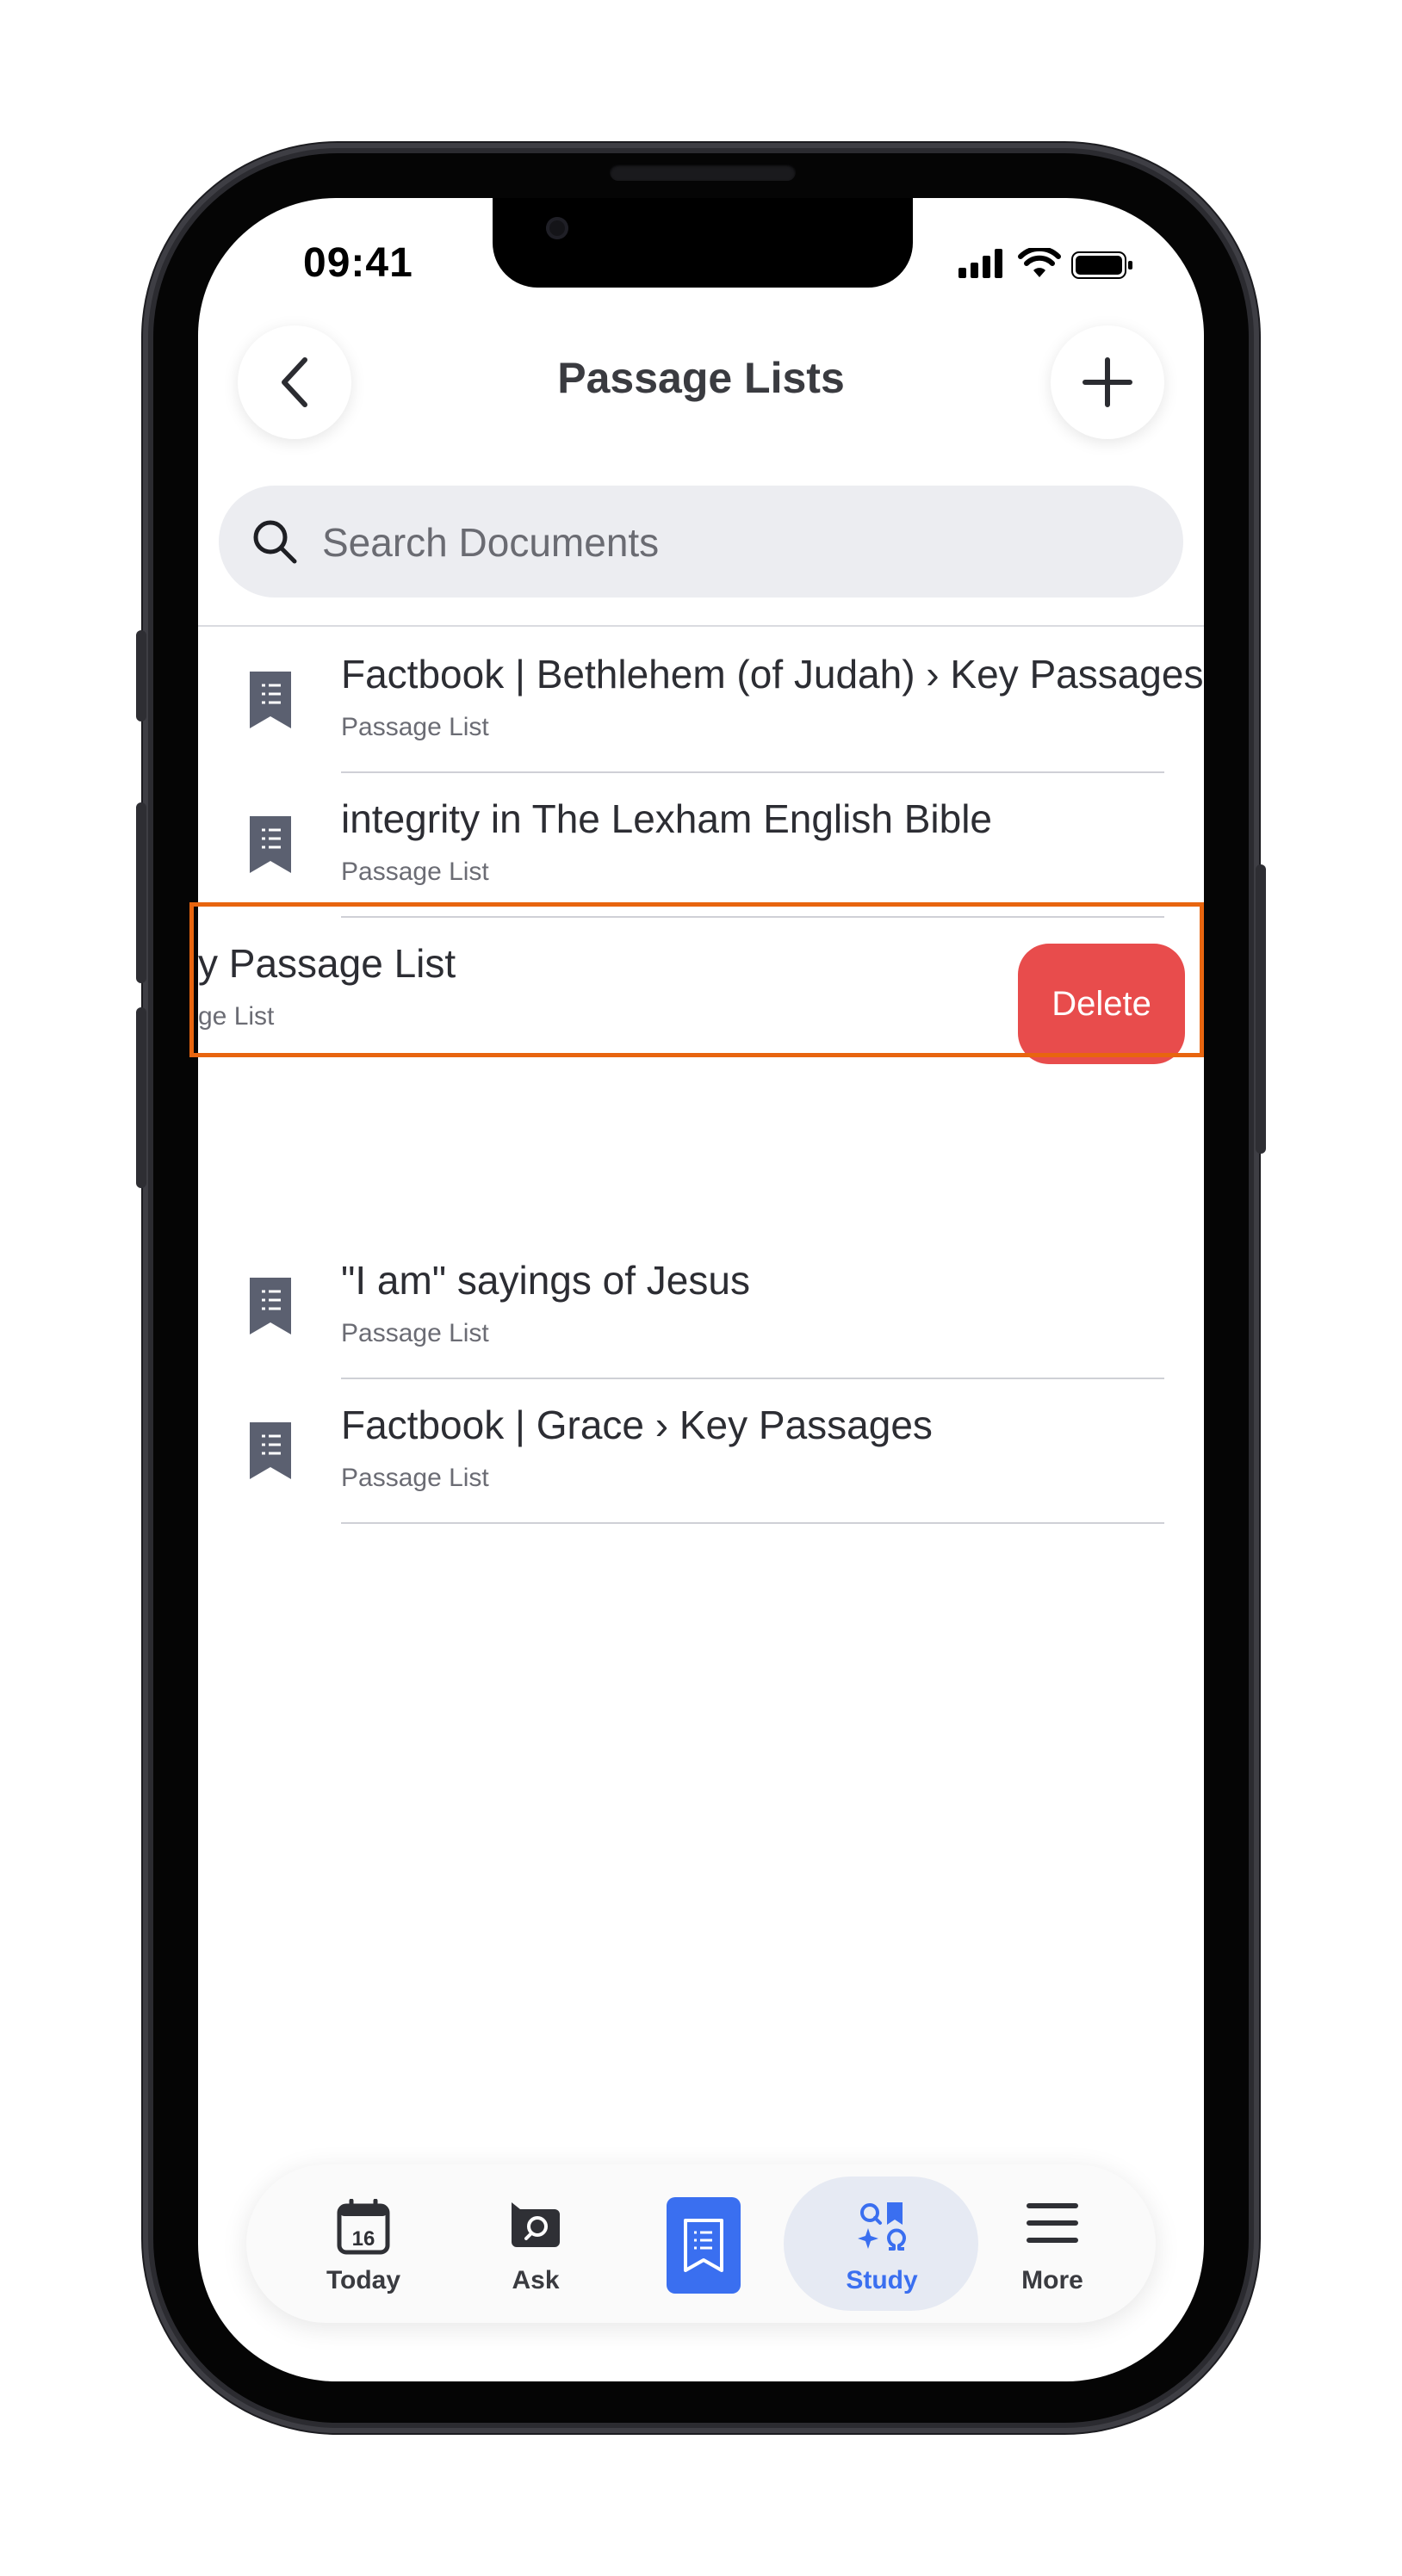  I want to click on study-icon, so click(882, 2227).